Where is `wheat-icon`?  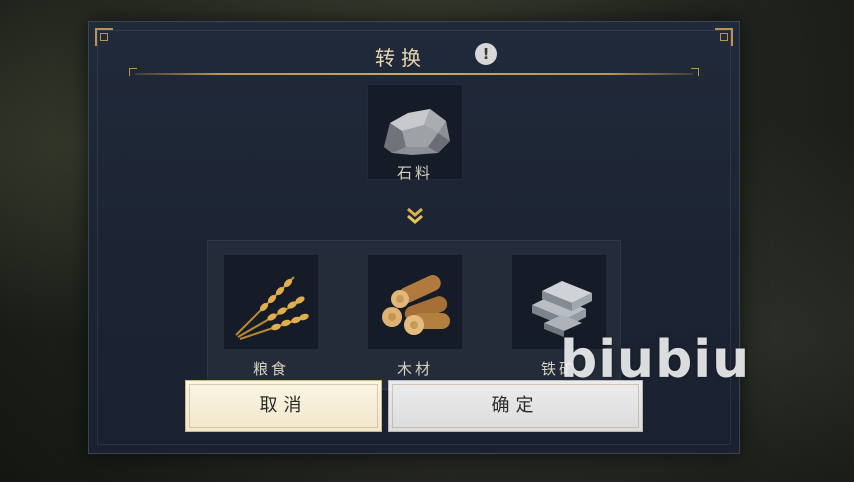 wheat-icon is located at coordinates (272, 308).